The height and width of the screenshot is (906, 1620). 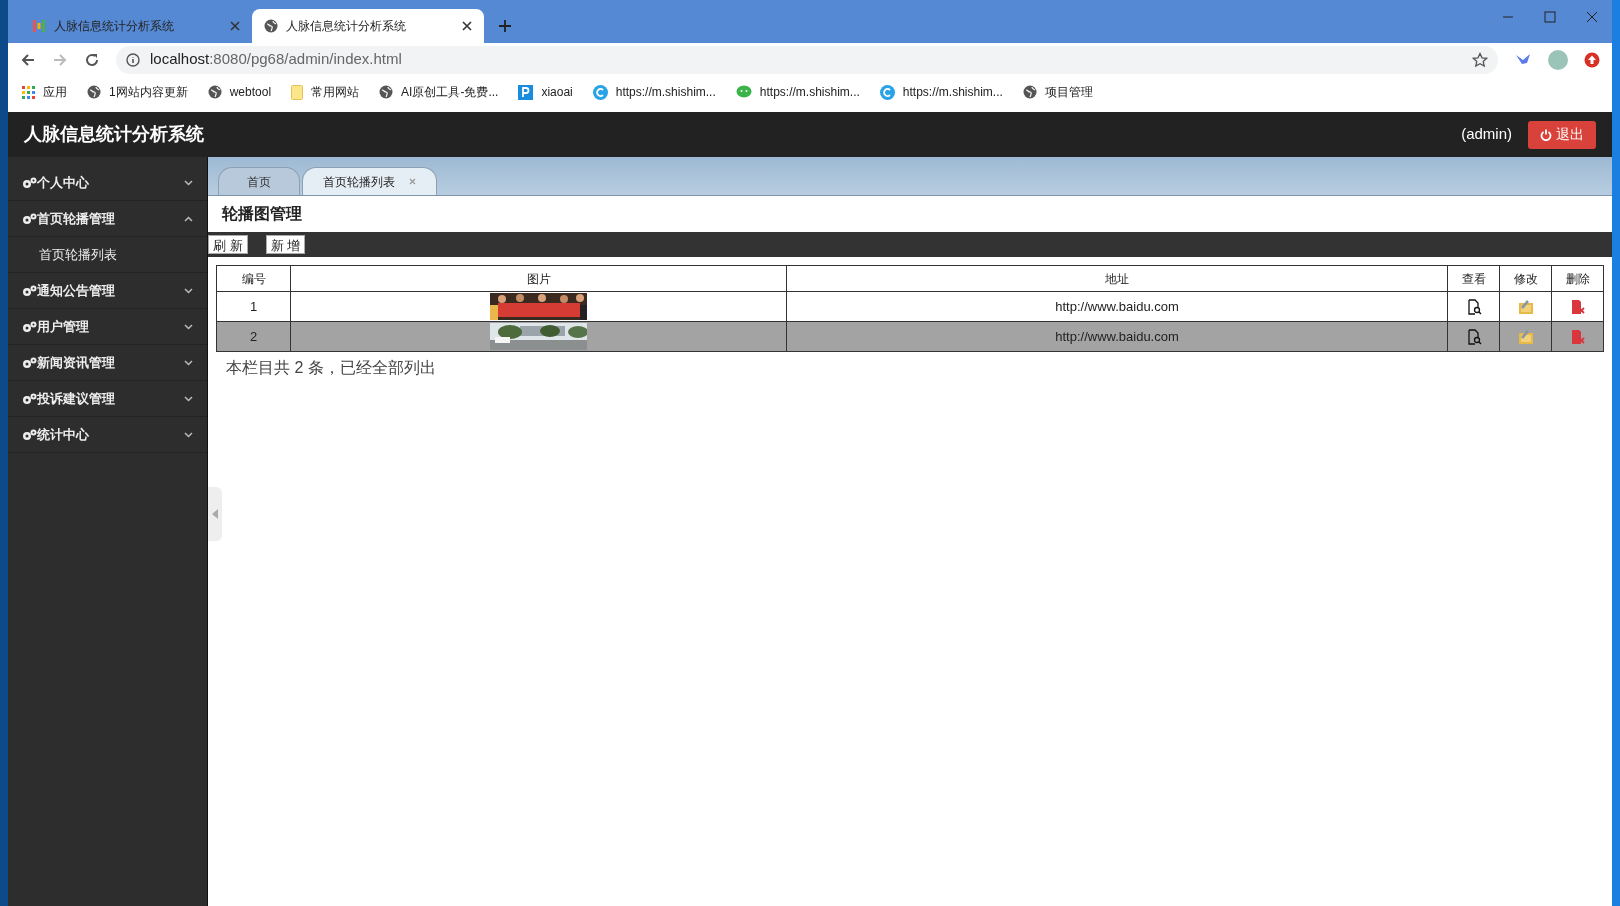 I want to click on upload-icon, so click(x=1592, y=59).